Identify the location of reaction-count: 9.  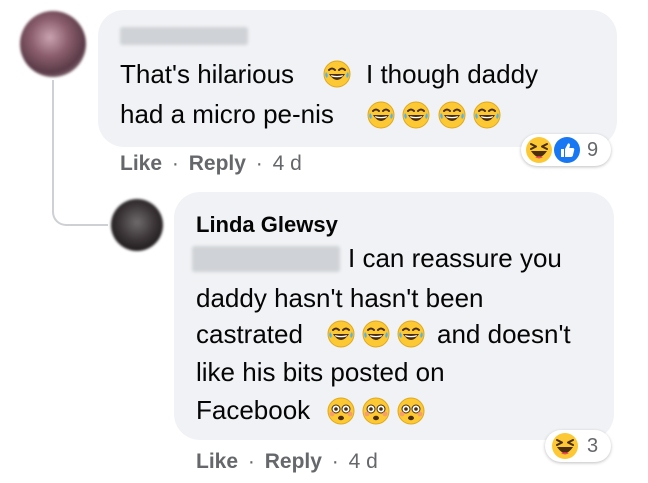
(593, 150).